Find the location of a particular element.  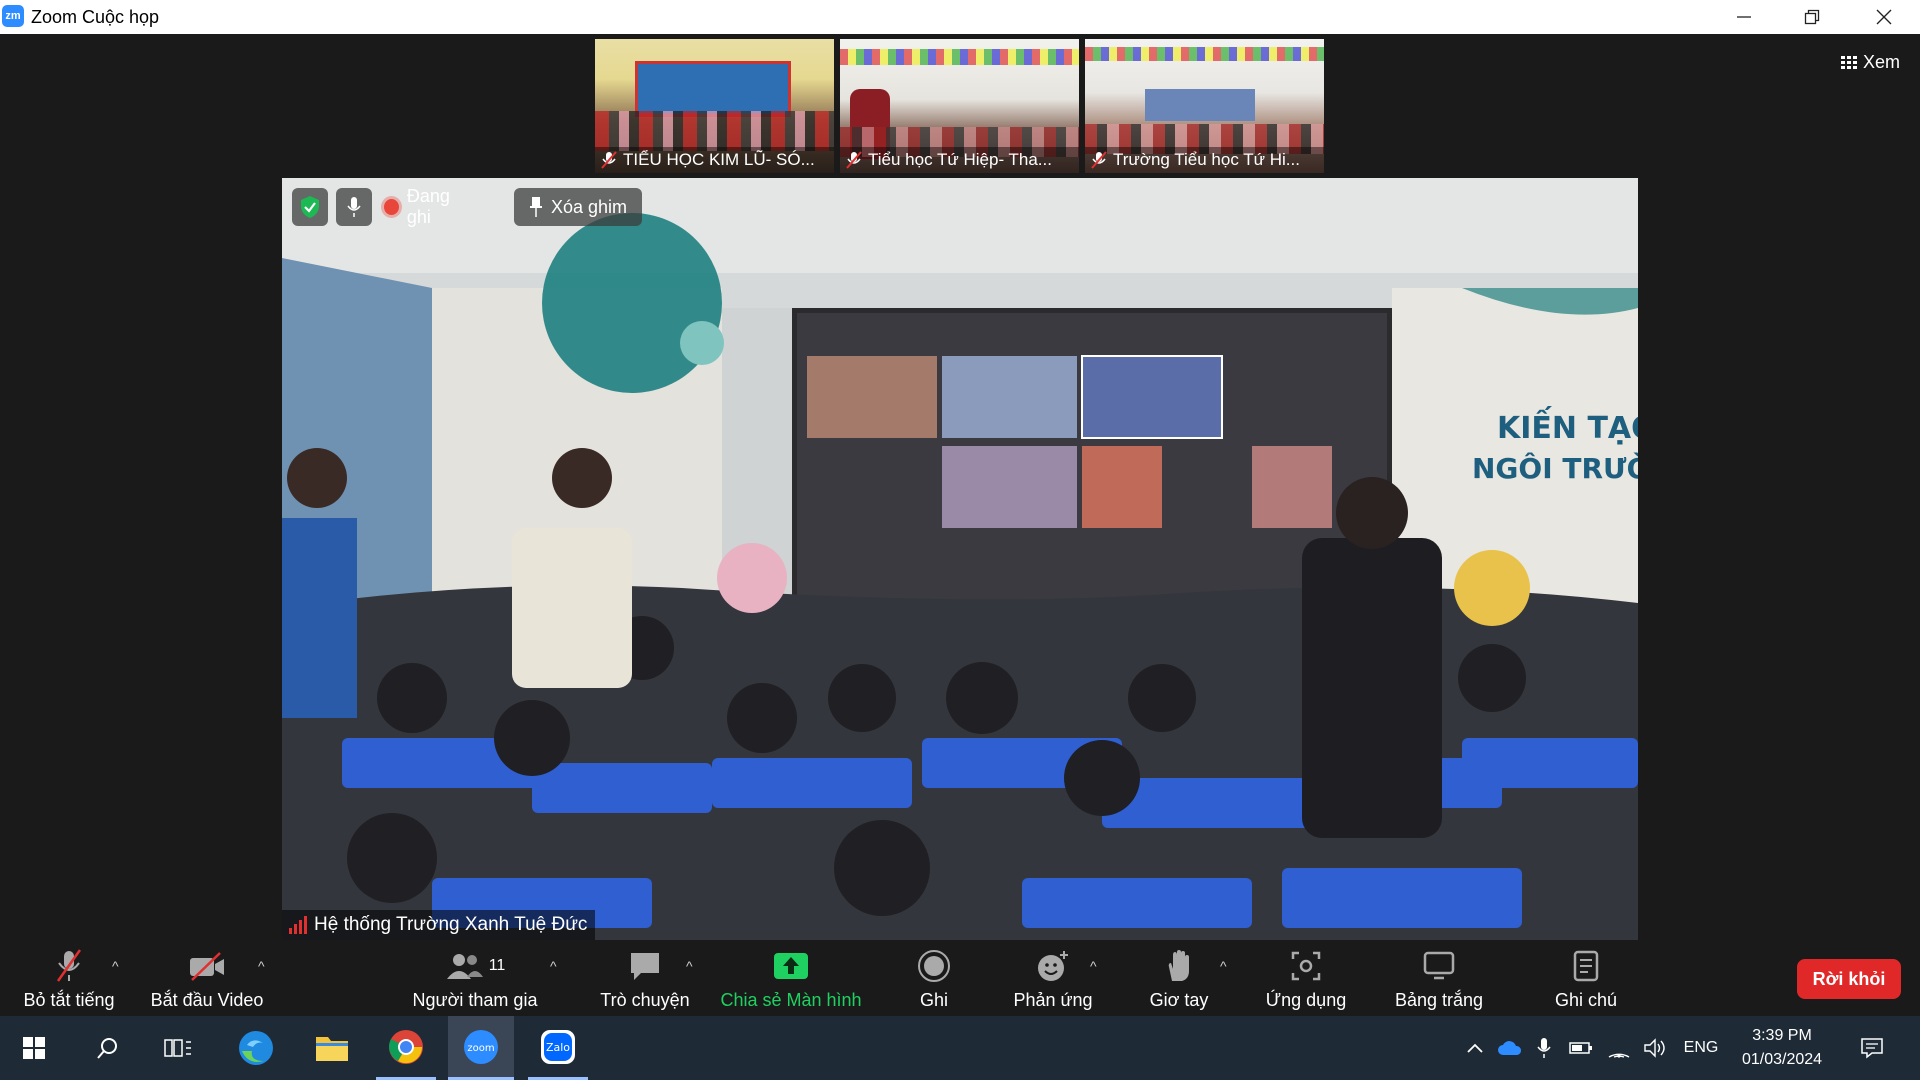

microphone-tray-button is located at coordinates (1544, 1048).